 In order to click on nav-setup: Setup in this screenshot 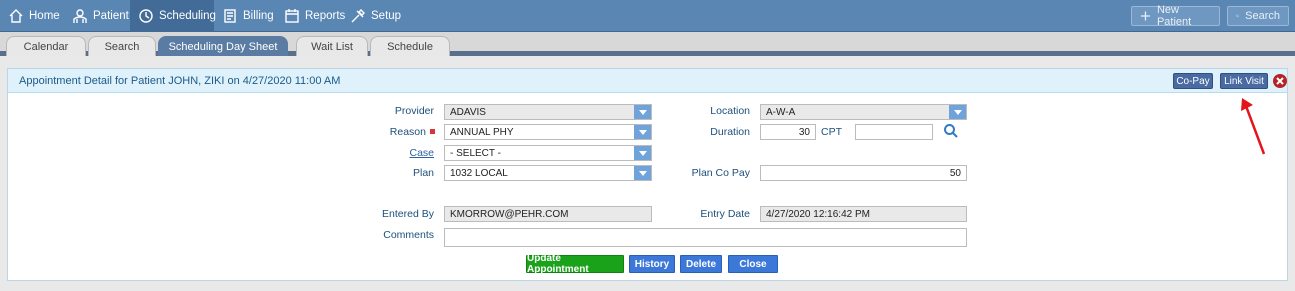, I will do `click(376, 16)`.